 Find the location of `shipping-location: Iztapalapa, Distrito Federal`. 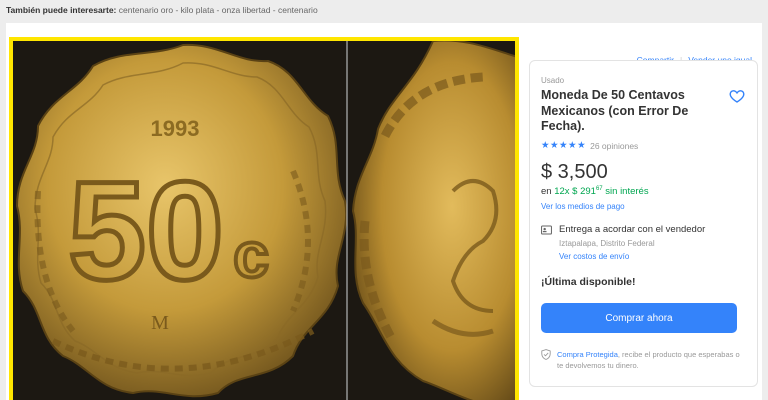

shipping-location: Iztapalapa, Distrito Federal is located at coordinates (607, 243).